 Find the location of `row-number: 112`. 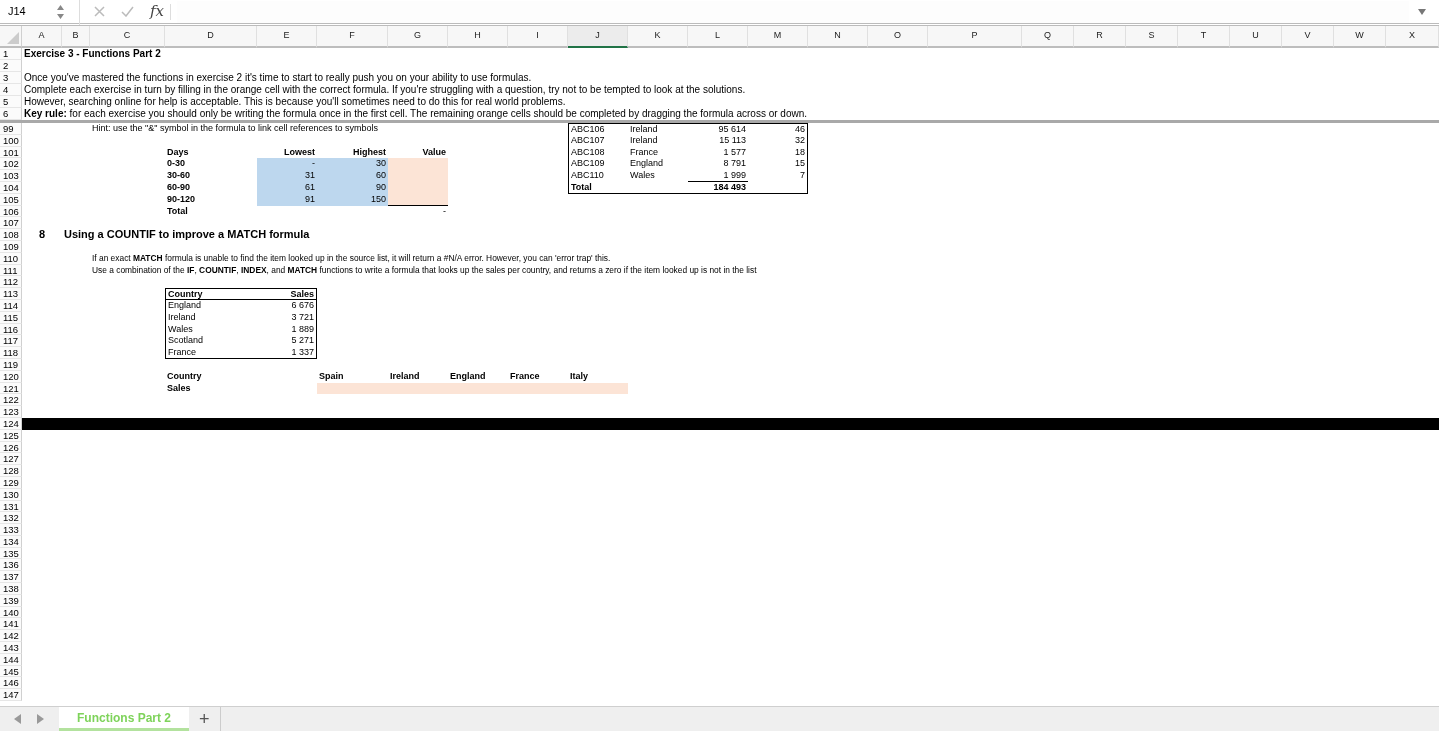

row-number: 112 is located at coordinates (11, 282).